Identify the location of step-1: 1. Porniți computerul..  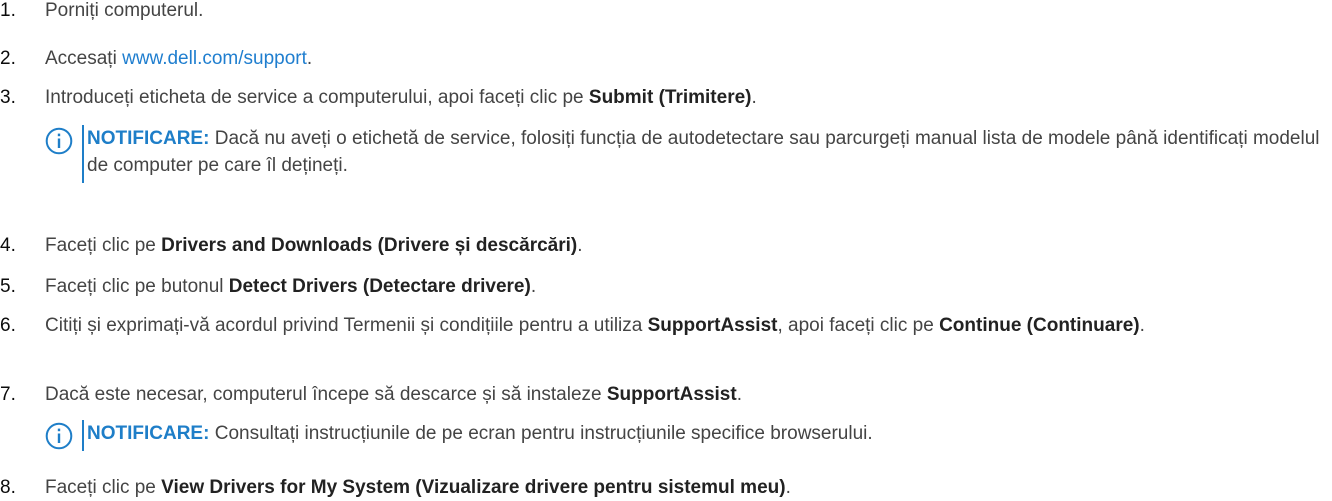
(666, 12).